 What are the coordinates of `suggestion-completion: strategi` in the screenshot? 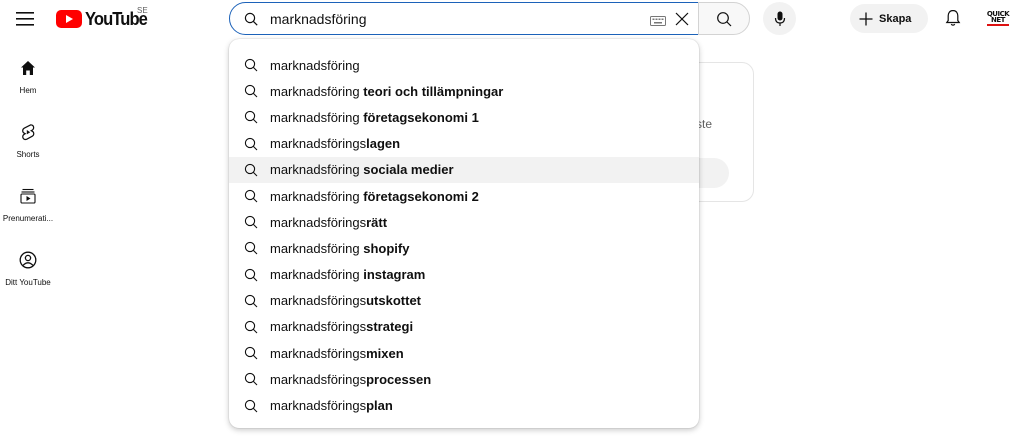 It's located at (390, 327).